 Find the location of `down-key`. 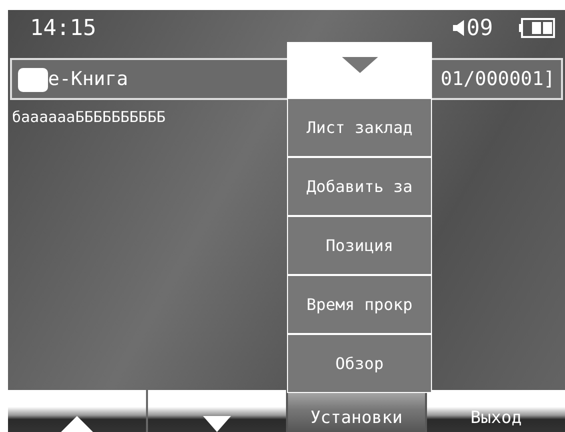

down-key is located at coordinates (217, 411).